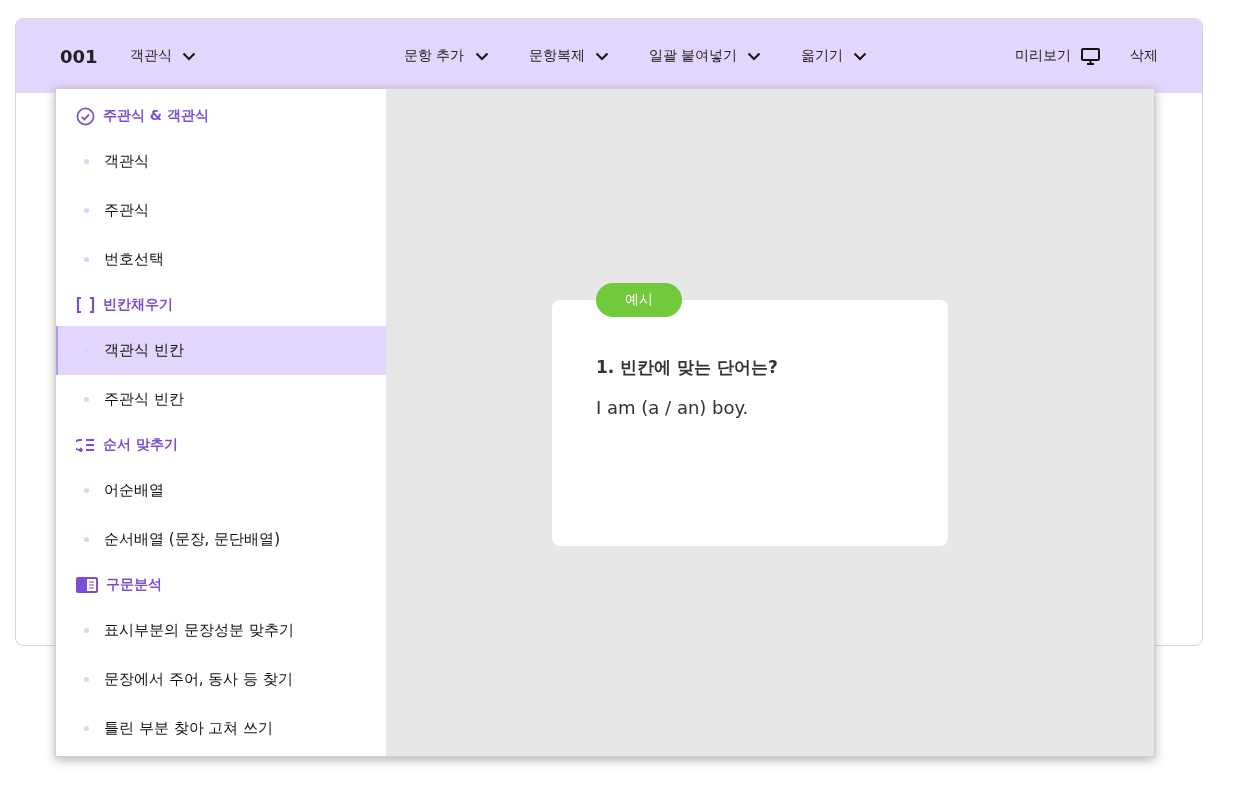 This screenshot has height=788, width=1235. I want to click on menu-group-title: 순서 맞추기, so click(140, 445).